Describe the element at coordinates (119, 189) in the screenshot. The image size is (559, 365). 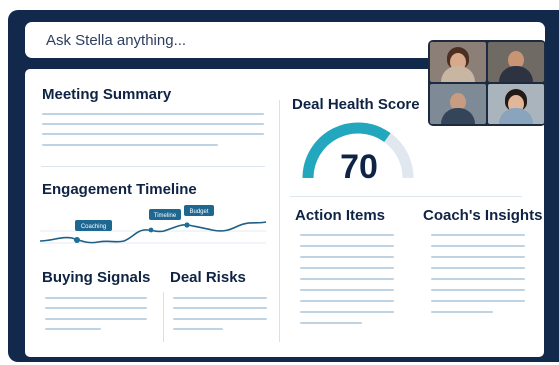
I see `engagement-timeline-title: Engagement Timeline` at that location.